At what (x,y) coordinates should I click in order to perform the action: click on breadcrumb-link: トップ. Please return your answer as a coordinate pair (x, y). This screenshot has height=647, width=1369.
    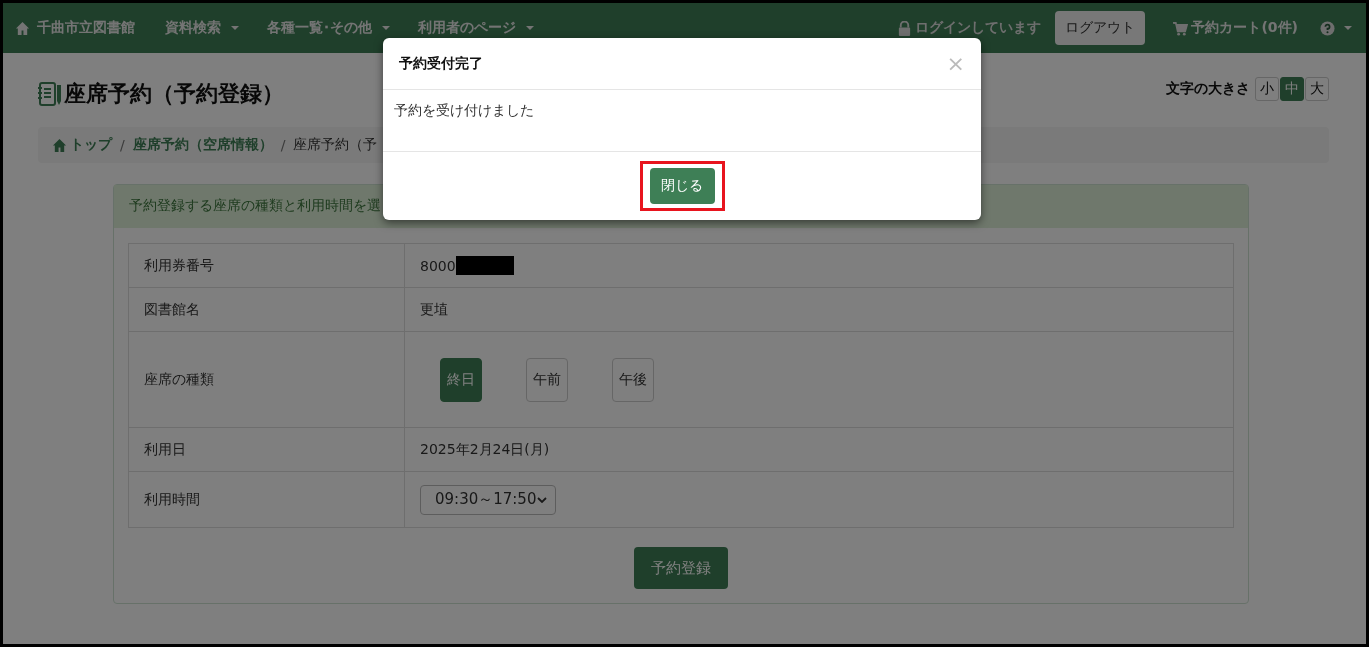
    Looking at the image, I should click on (82, 145).